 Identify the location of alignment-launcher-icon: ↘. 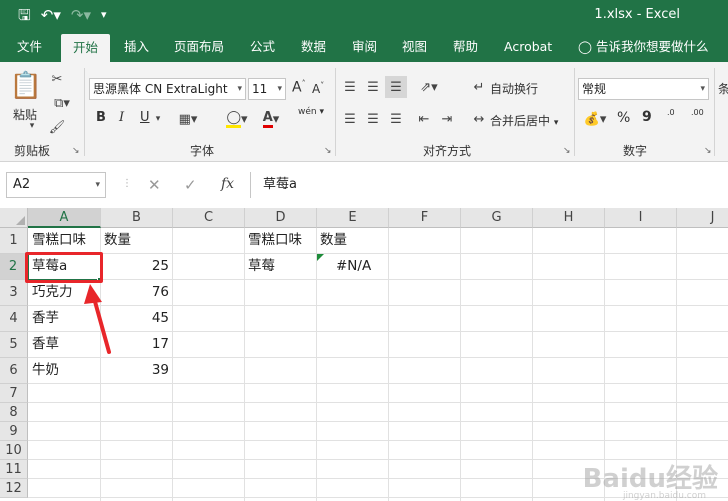
(567, 151).